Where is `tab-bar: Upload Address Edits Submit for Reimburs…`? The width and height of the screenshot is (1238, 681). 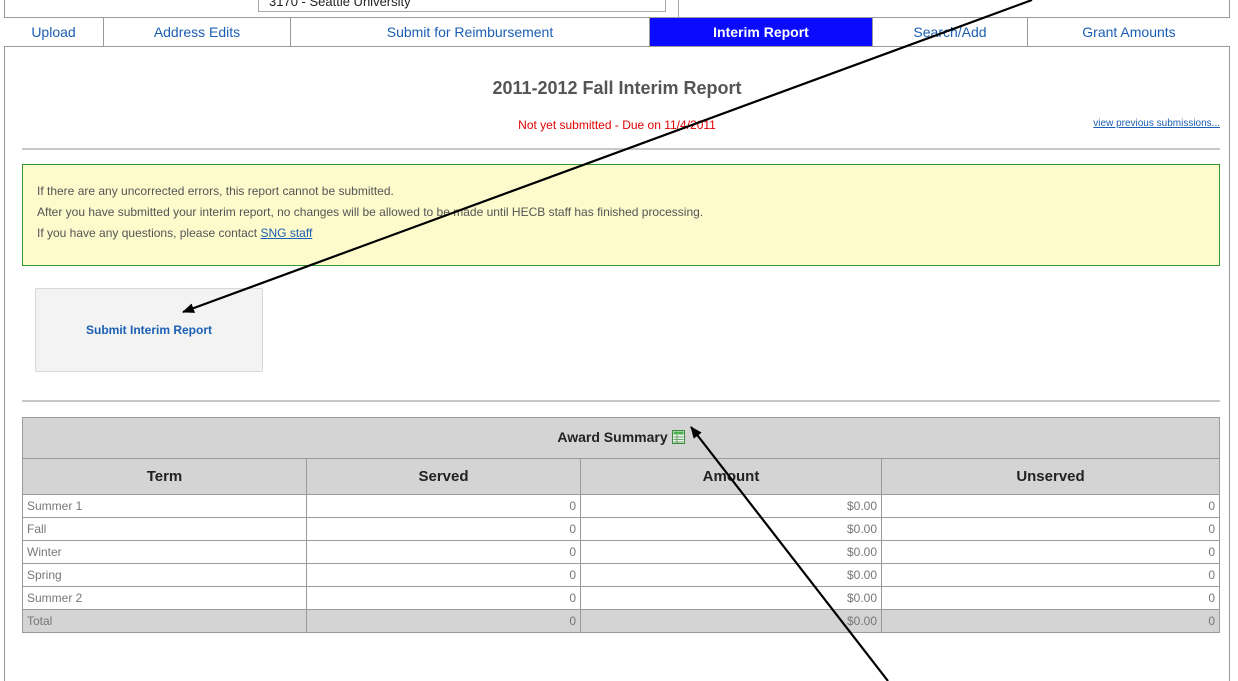
tab-bar: Upload Address Edits Submit for Reimburs… is located at coordinates (617, 32).